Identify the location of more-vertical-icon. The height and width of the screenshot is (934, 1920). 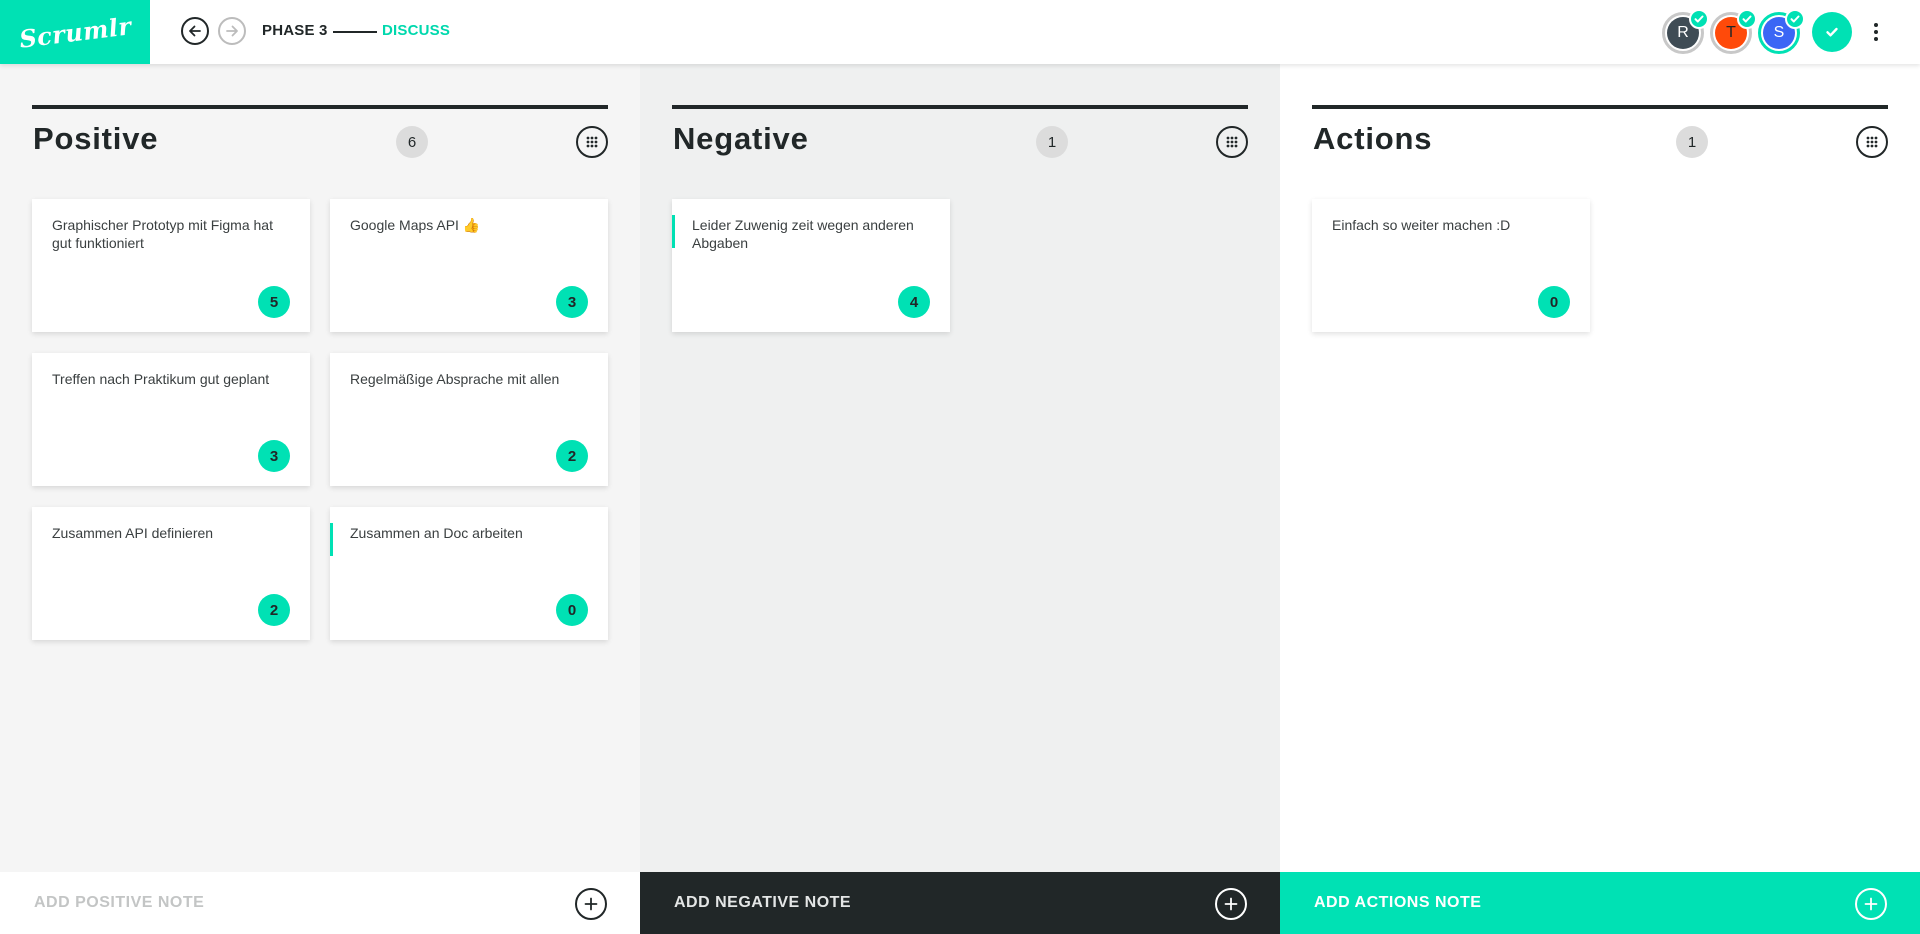
(1876, 32).